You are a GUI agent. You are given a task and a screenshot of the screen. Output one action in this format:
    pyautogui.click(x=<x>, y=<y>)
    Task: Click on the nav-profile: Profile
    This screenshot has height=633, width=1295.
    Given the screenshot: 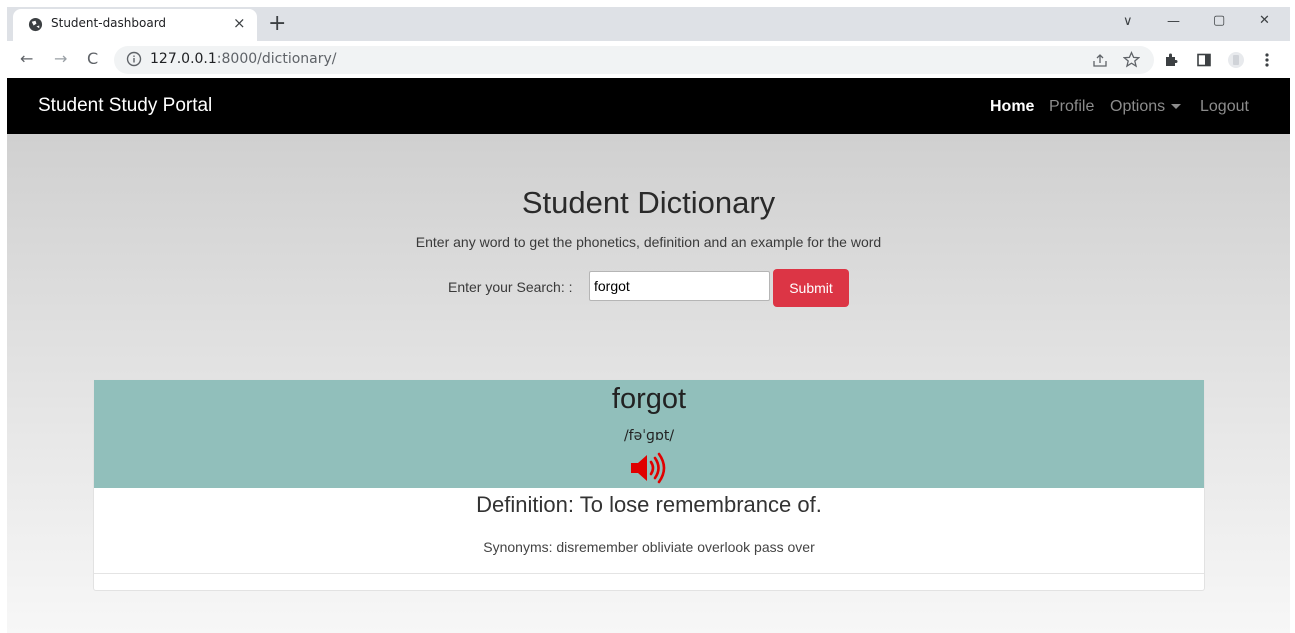 What is the action you would take?
    pyautogui.click(x=1071, y=107)
    